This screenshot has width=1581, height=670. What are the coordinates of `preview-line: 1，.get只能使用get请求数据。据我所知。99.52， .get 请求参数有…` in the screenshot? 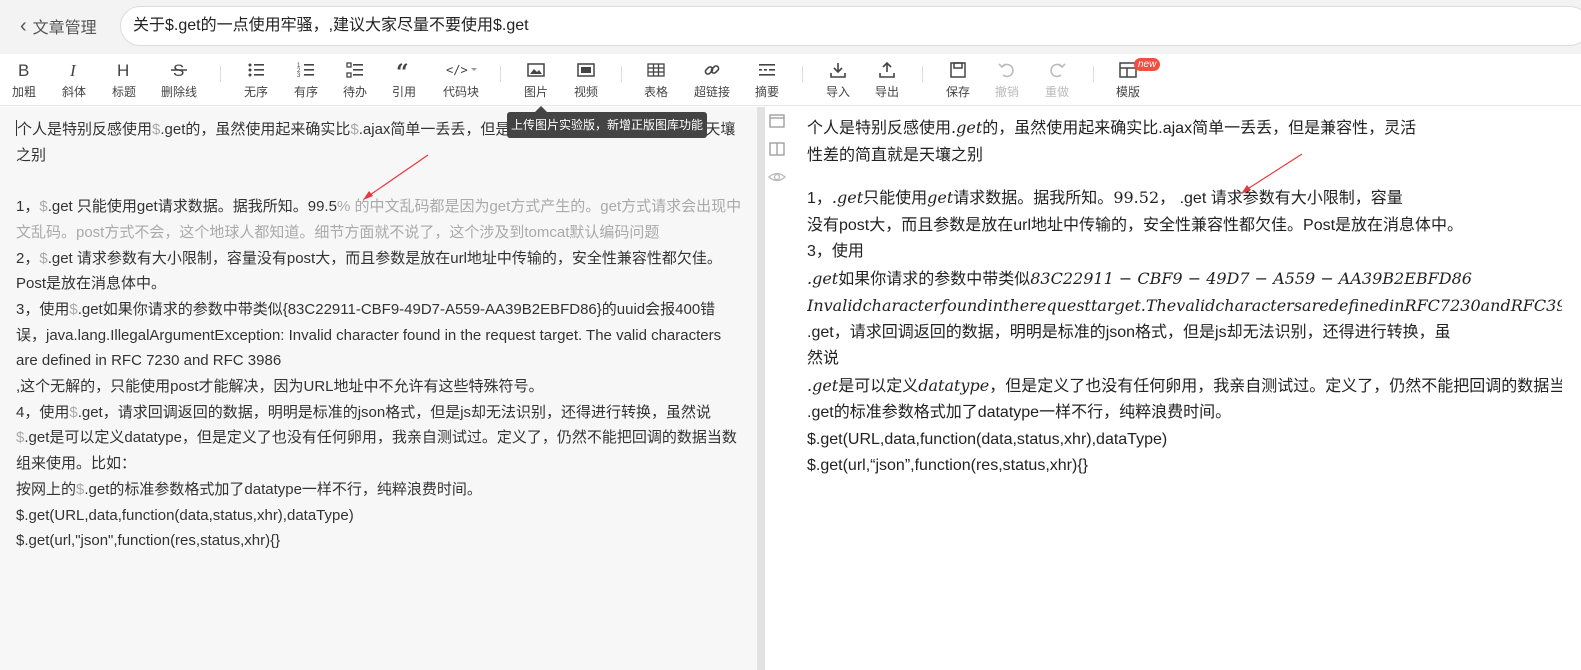 It's located at (1105, 197).